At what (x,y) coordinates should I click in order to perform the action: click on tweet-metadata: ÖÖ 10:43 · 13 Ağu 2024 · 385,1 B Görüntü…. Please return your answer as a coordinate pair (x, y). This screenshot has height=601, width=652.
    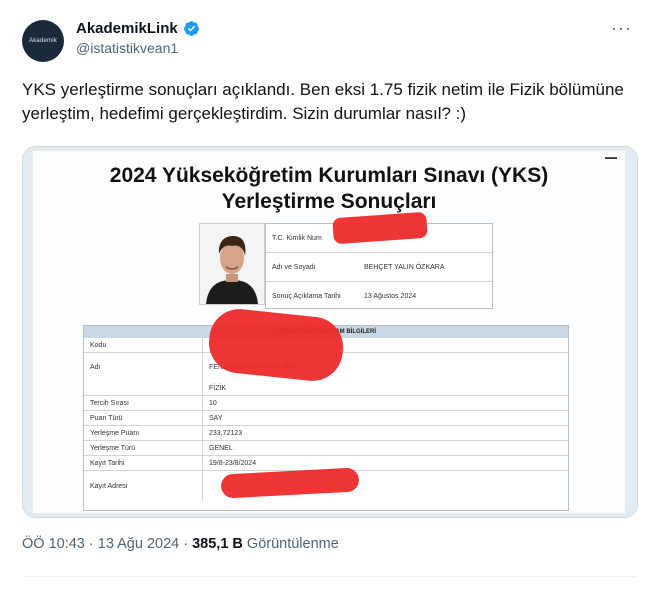
    Looking at the image, I should click on (180, 544).